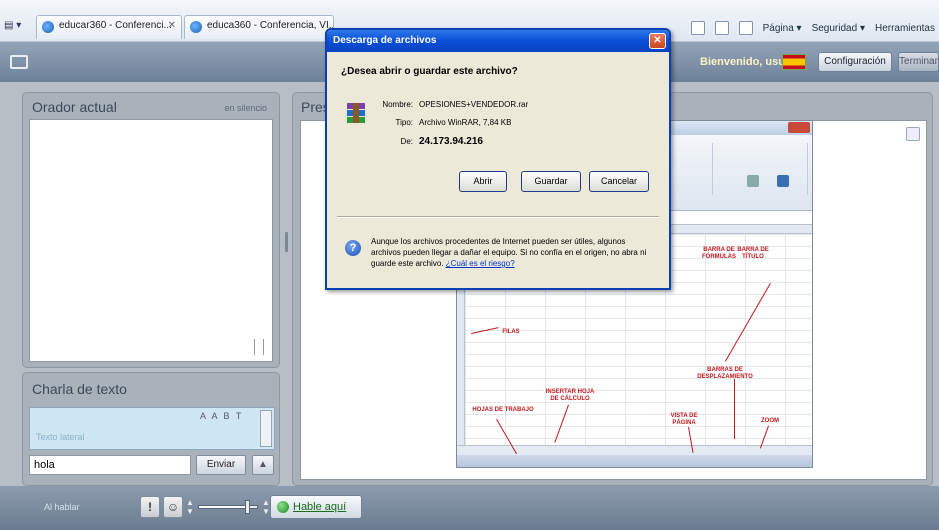 This screenshot has height=530, width=939. I want to click on window-menu-icon, so click(19, 62).